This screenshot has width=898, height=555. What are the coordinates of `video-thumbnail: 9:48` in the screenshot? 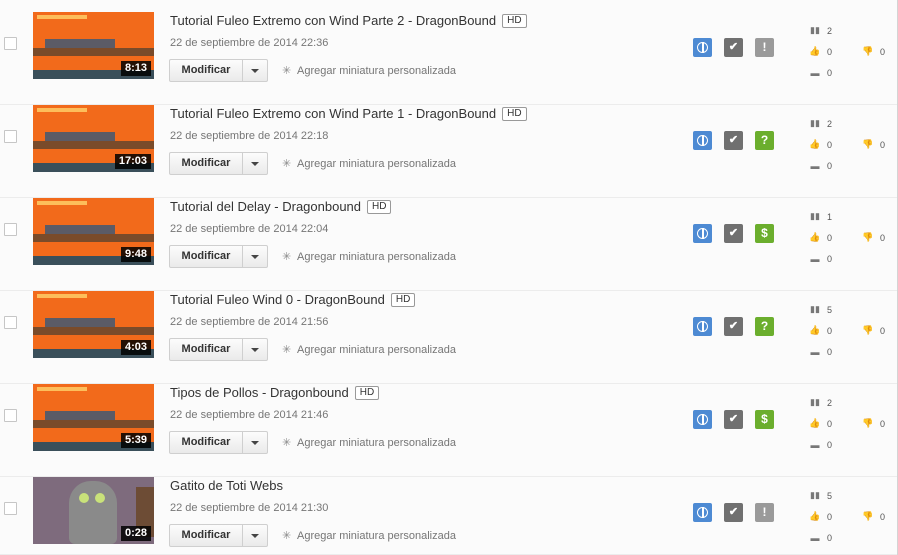 It's located at (93, 231).